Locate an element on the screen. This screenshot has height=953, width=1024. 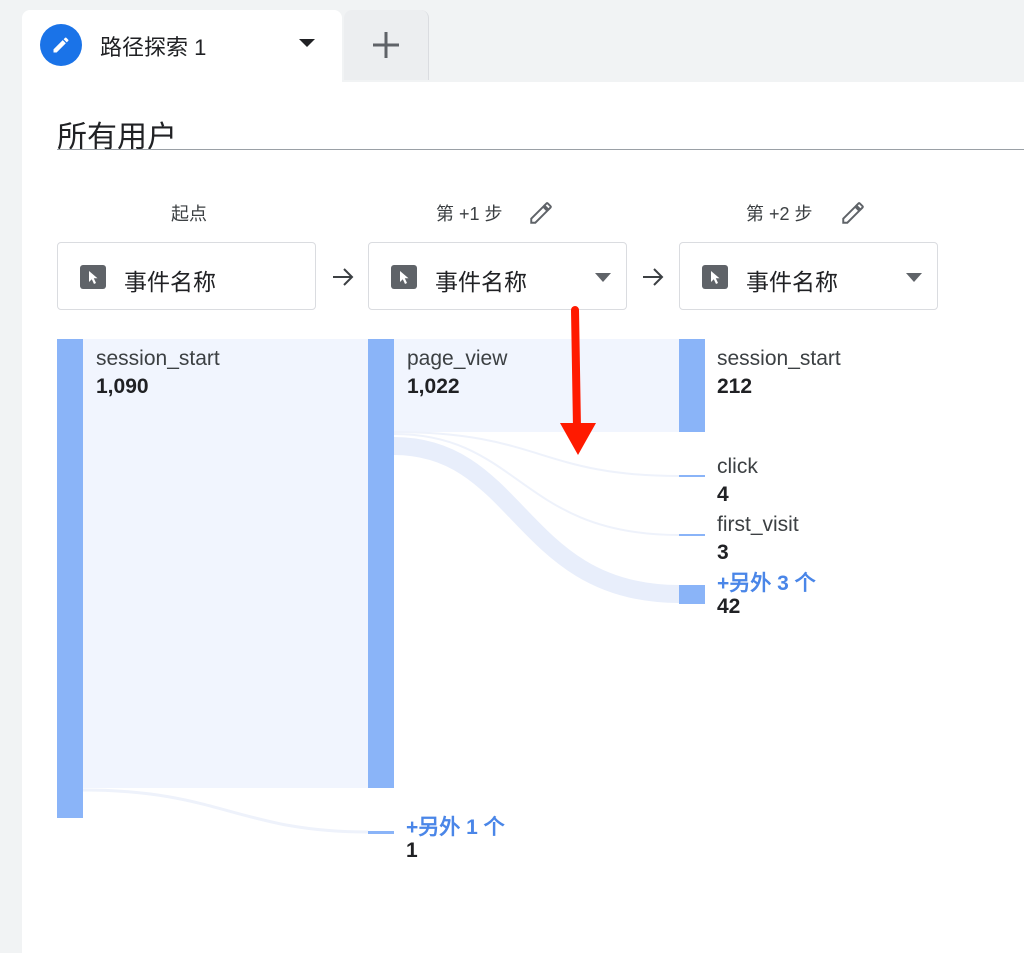
click-node-bar is located at coordinates (692, 476).